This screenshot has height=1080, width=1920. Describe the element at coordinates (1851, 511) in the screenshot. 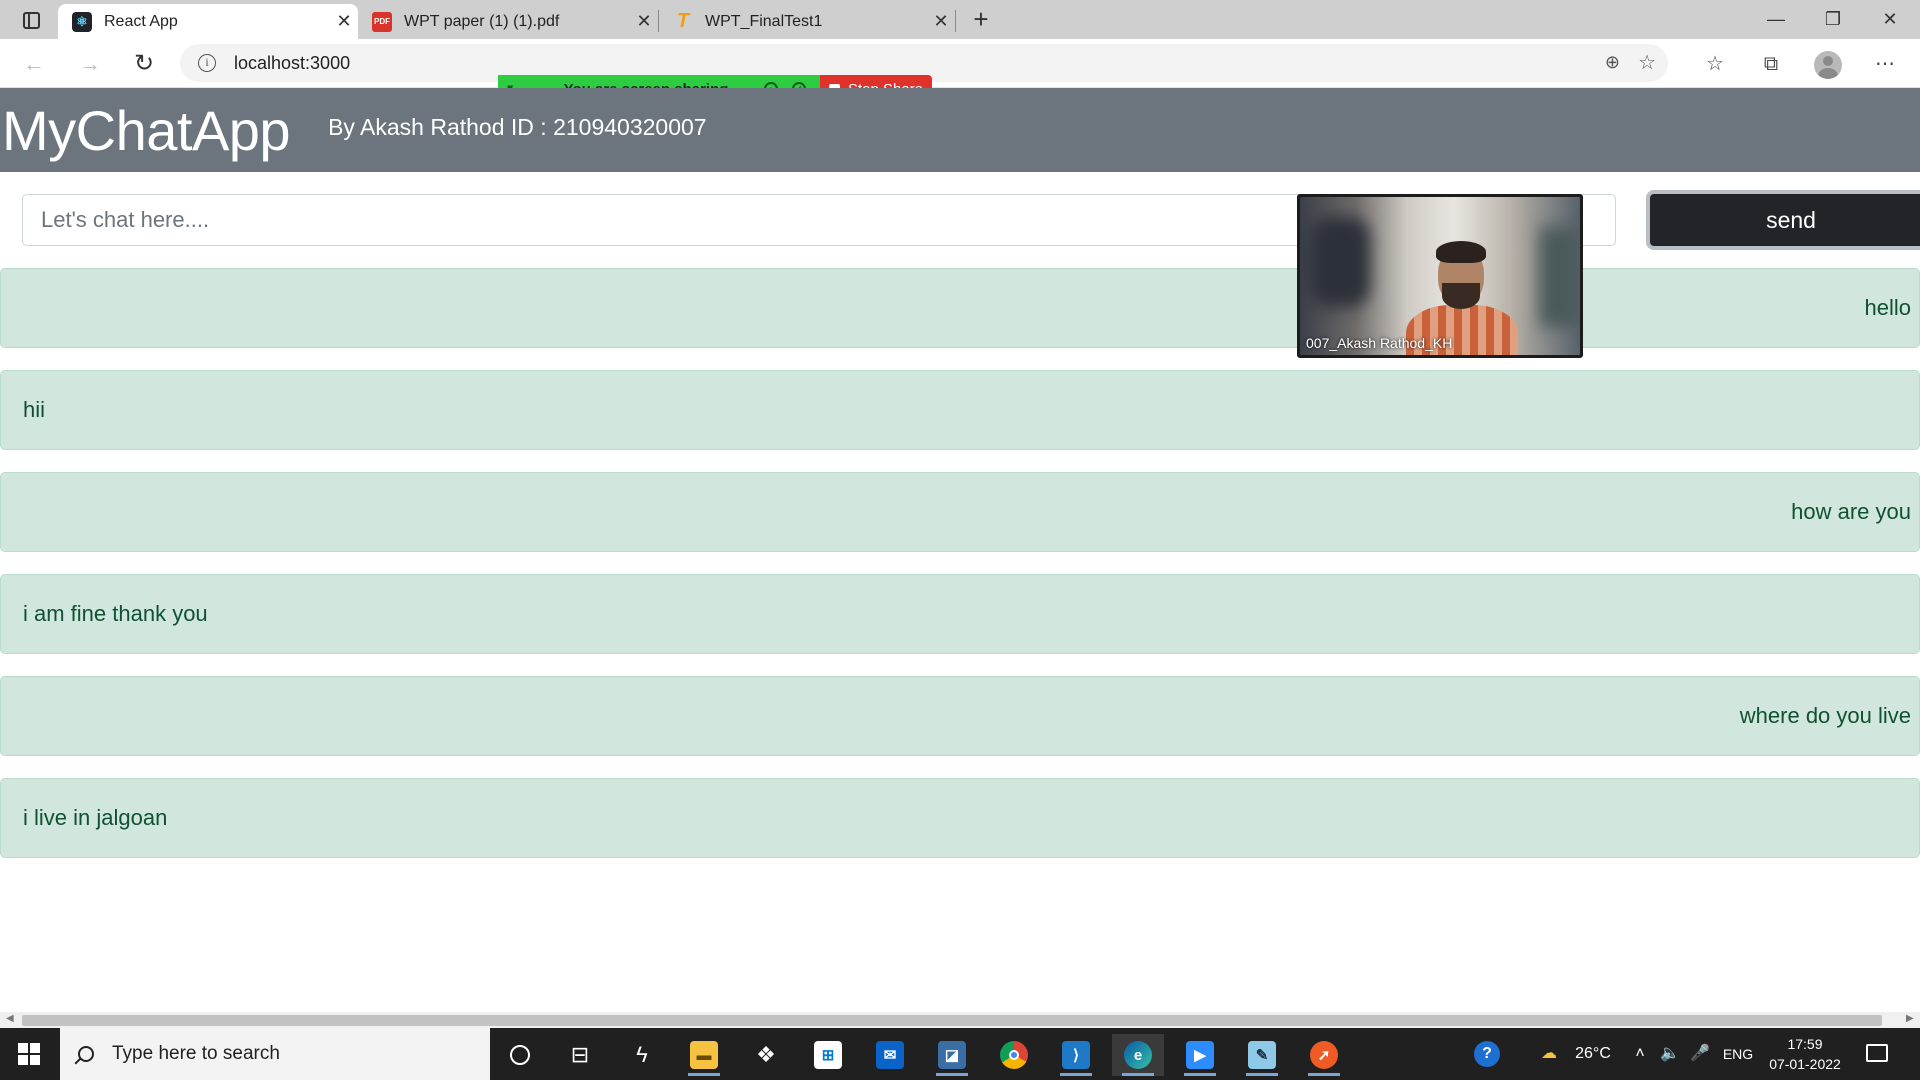

I see `message-text: how are you` at that location.